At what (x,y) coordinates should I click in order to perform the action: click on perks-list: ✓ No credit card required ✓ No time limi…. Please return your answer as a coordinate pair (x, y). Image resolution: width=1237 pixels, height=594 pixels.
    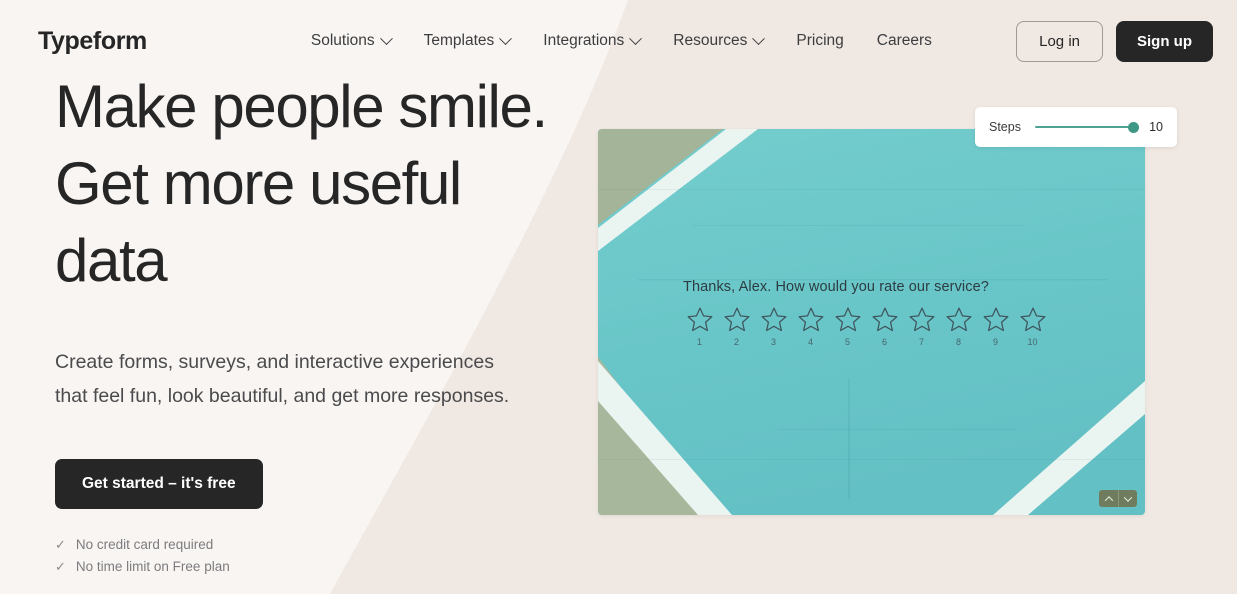
    Looking at the image, I should click on (335, 556).